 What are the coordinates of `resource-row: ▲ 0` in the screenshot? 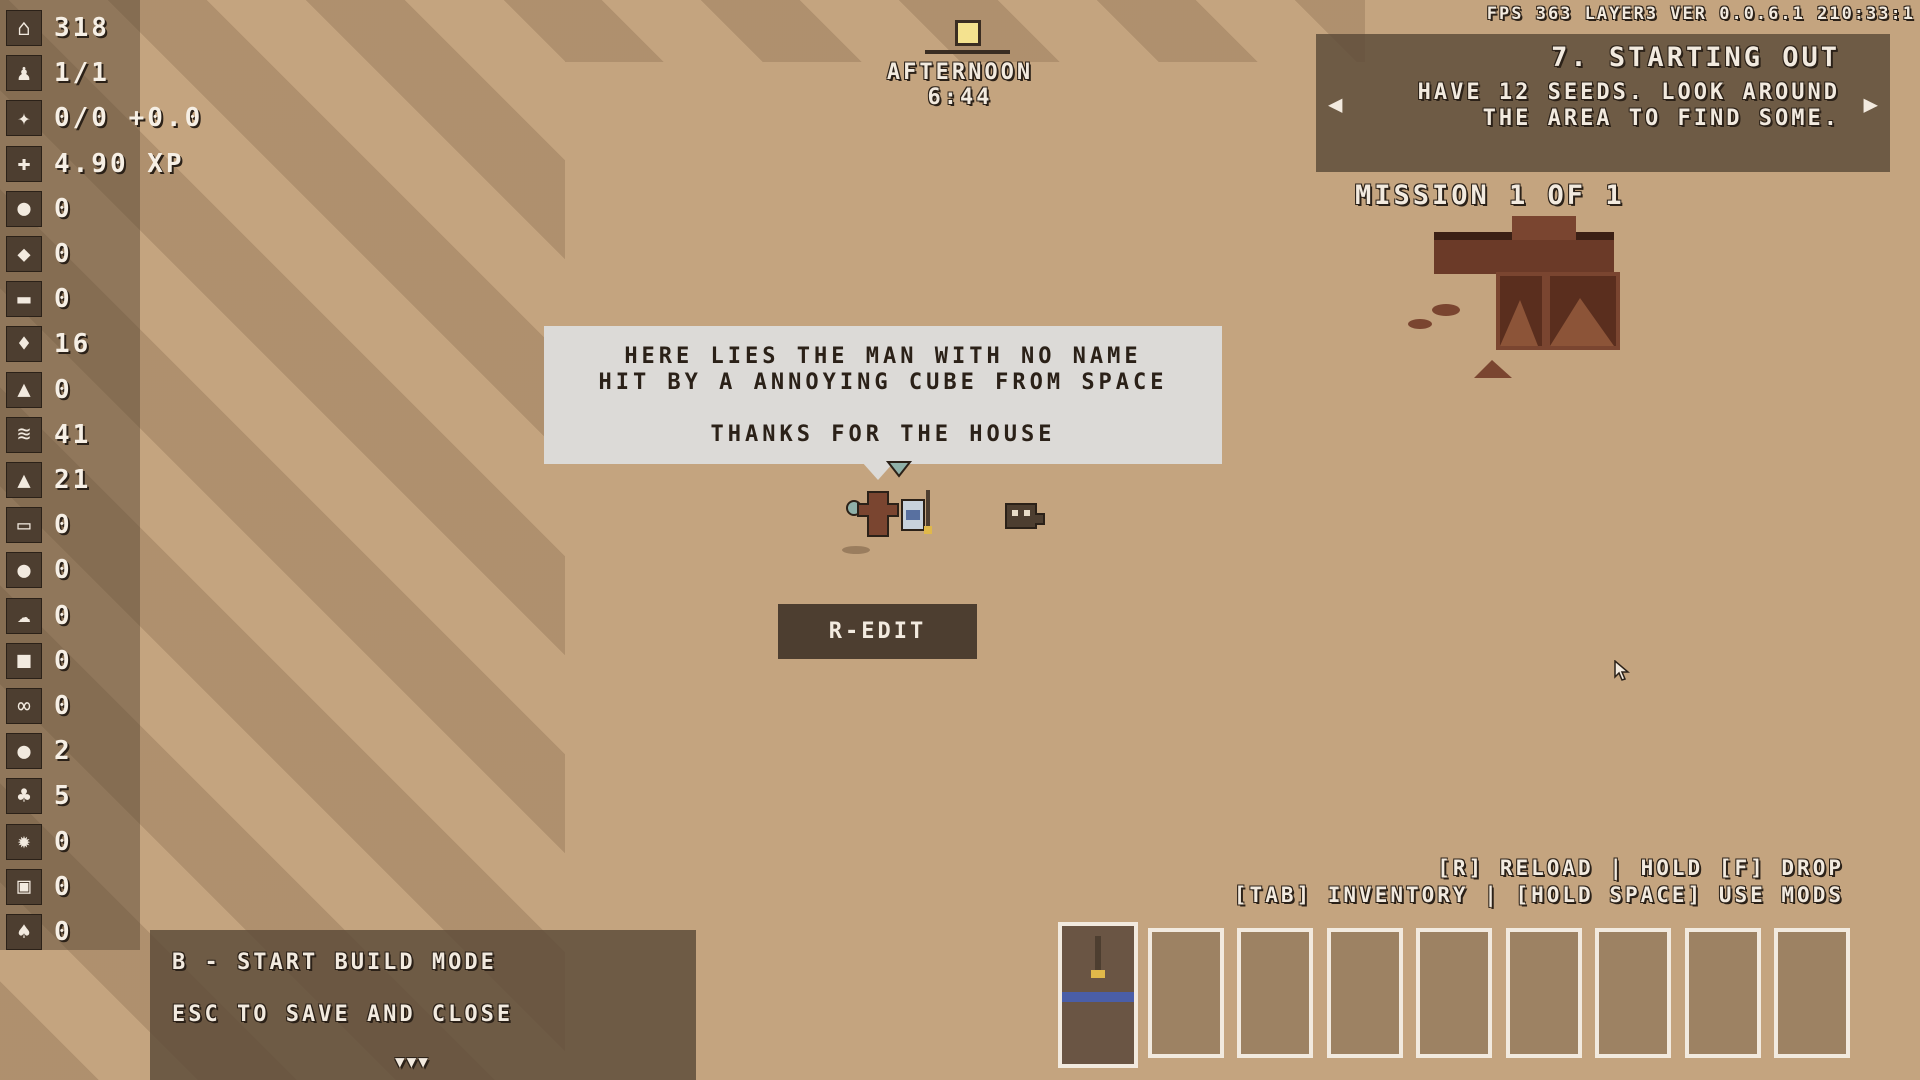 It's located at (39, 390).